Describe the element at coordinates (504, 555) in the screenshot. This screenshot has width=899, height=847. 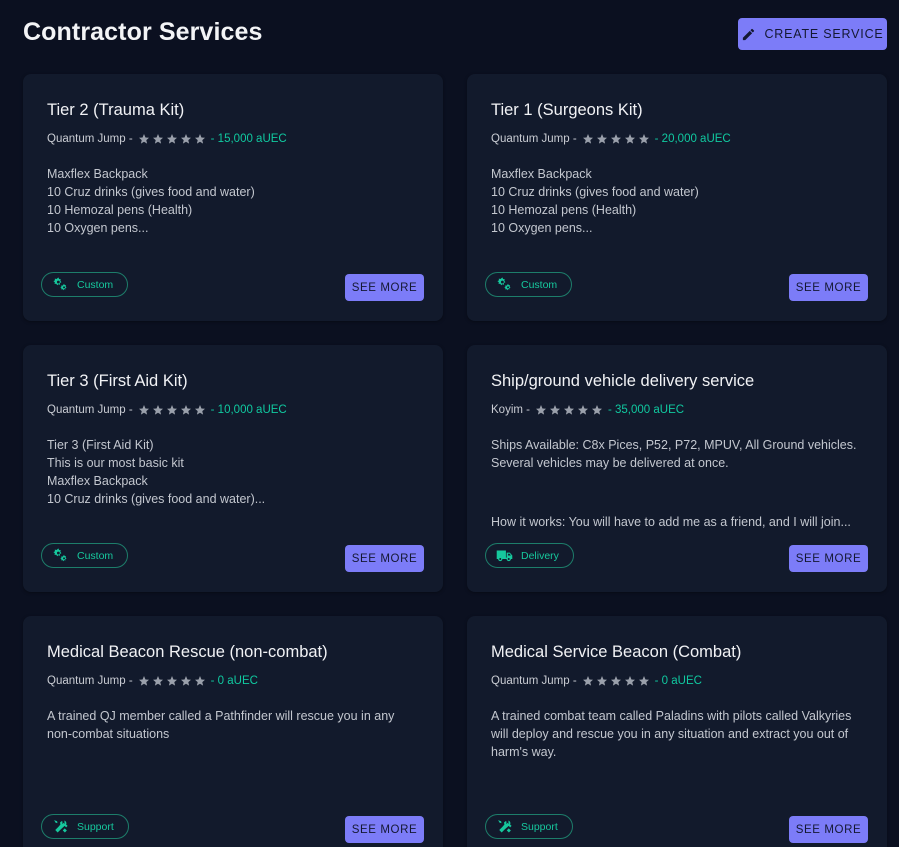
I see `truck-icon` at that location.